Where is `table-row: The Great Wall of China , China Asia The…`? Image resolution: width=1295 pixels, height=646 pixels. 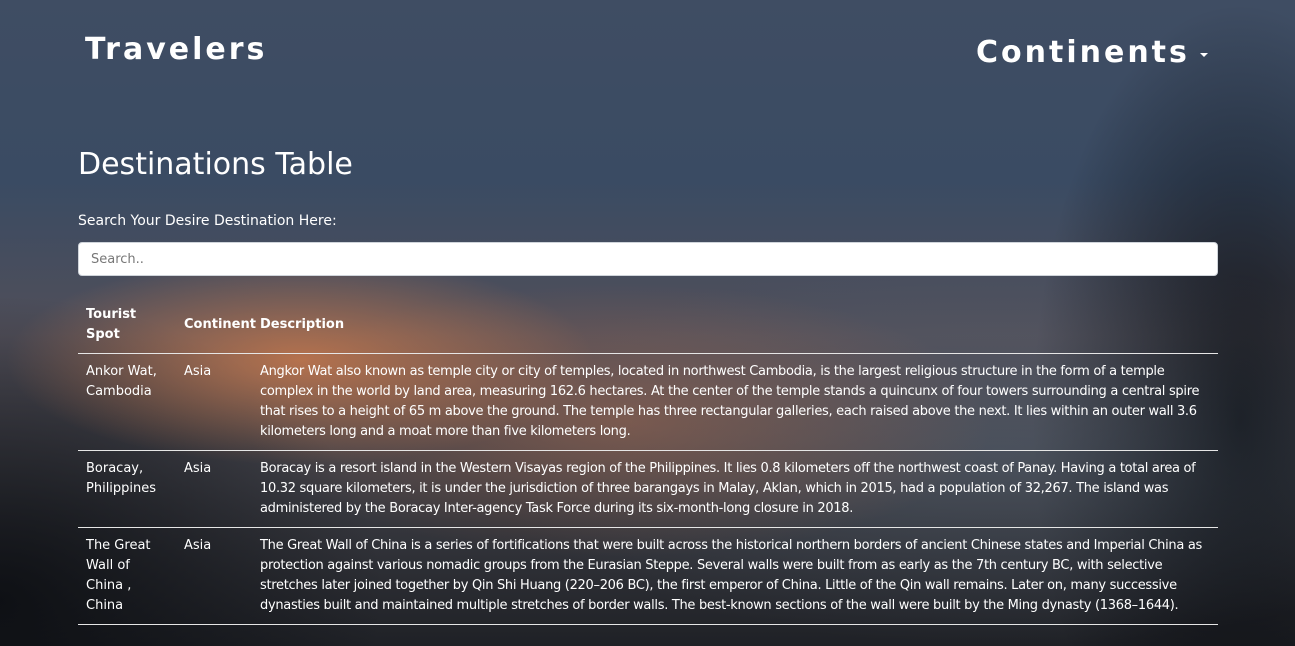
table-row: The Great Wall of China , China Asia The… is located at coordinates (648, 576).